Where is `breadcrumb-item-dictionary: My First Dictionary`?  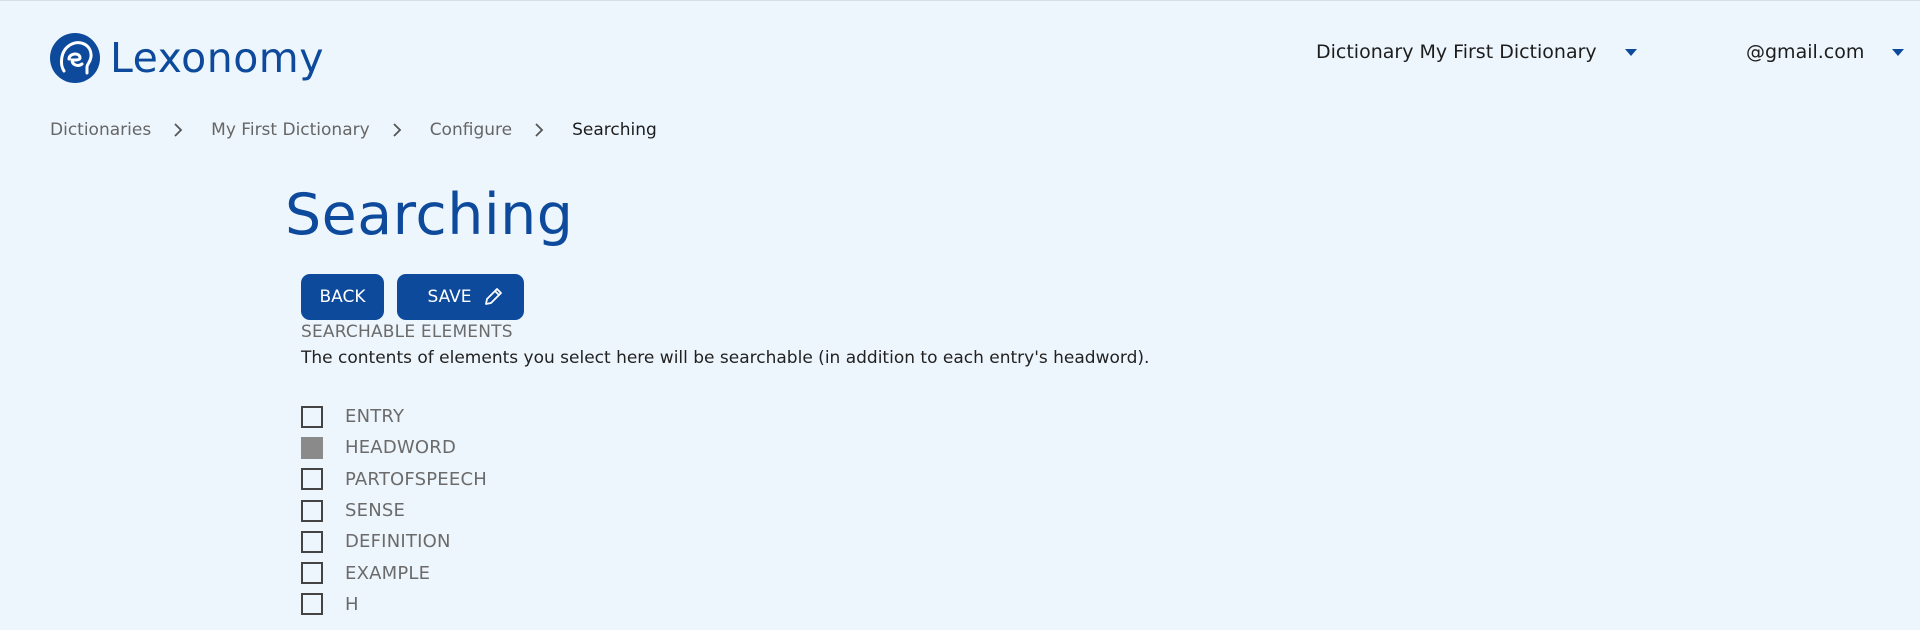 breadcrumb-item-dictionary: My First Dictionary is located at coordinates (290, 130).